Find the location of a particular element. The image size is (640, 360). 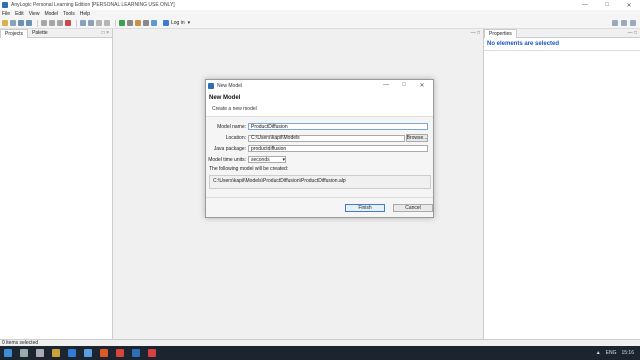

location-label: Location: is located at coordinates (235, 138).